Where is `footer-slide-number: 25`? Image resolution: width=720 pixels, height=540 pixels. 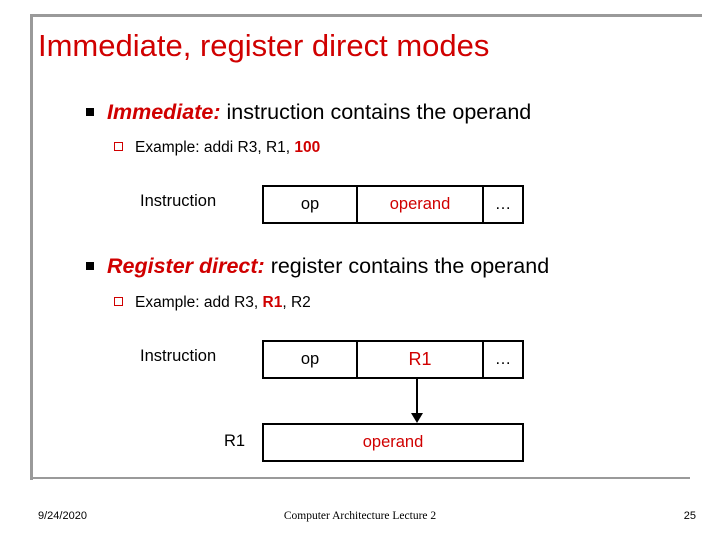
footer-slide-number: 25 is located at coordinates (689, 516).